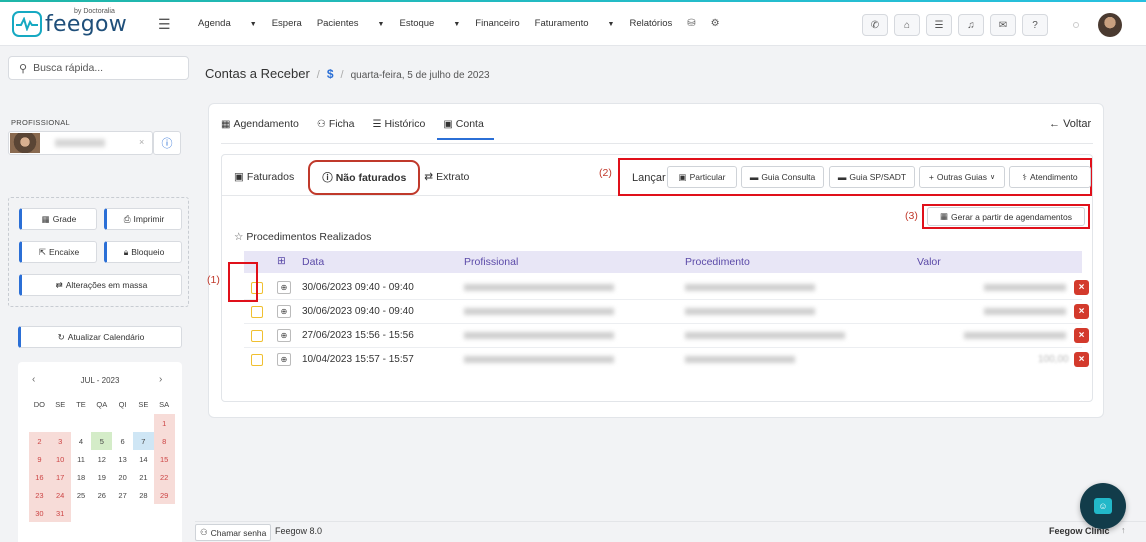 This screenshot has width=1146, height=542. I want to click on guia-sp-sadt-button: ▬ Guia SP/SADT, so click(872, 177).